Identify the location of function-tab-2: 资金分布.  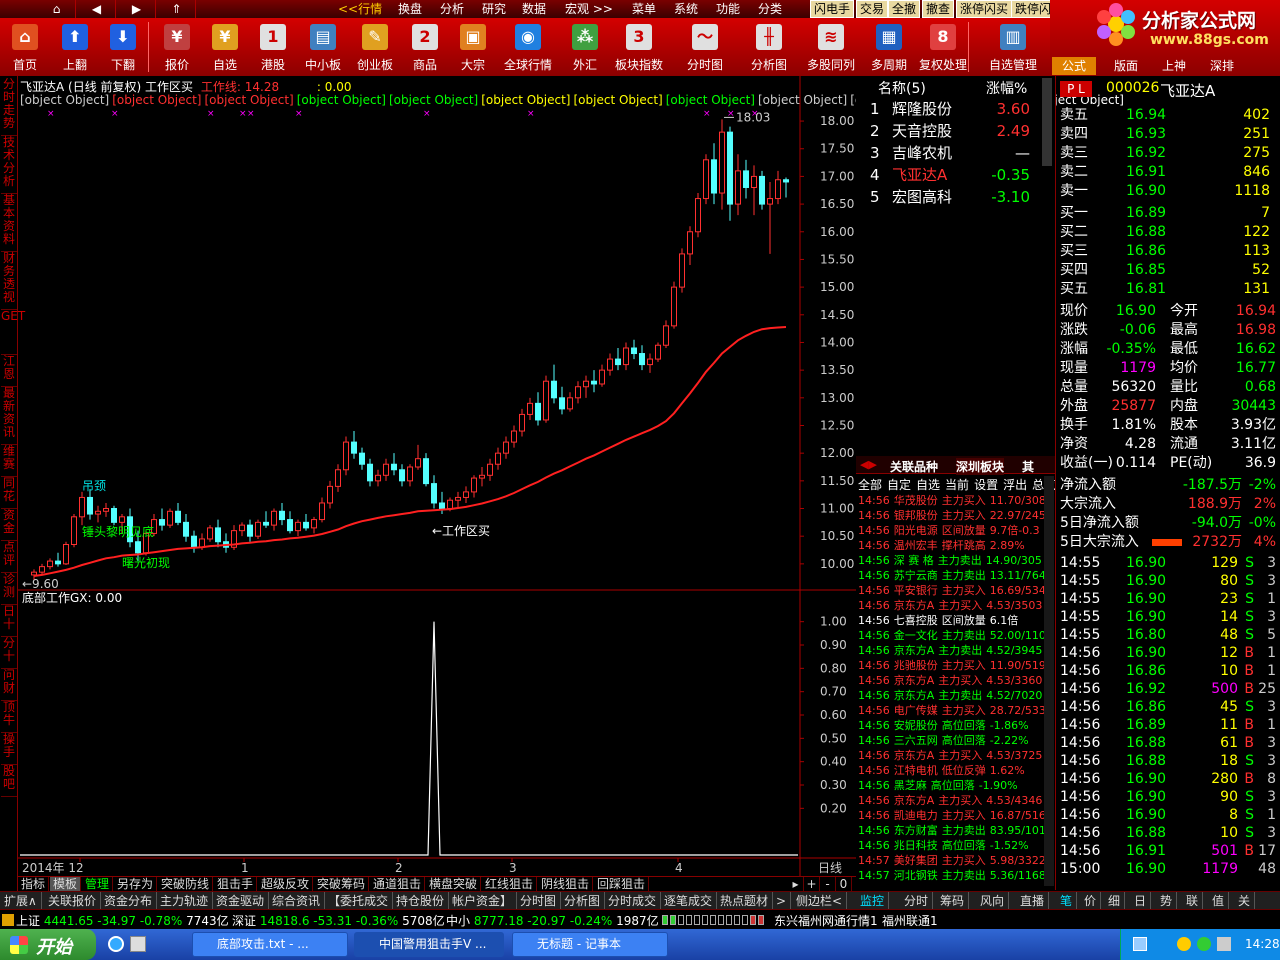
(129, 901).